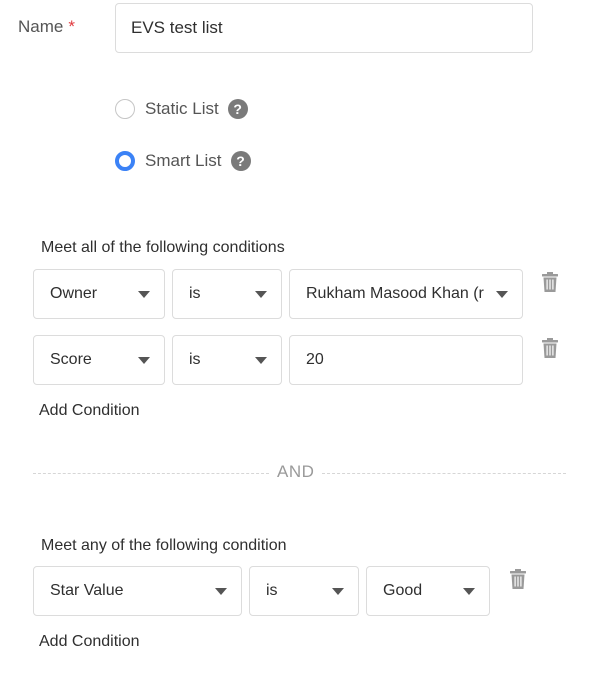  What do you see at coordinates (74, 293) in the screenshot?
I see `field-value: Owner` at bounding box center [74, 293].